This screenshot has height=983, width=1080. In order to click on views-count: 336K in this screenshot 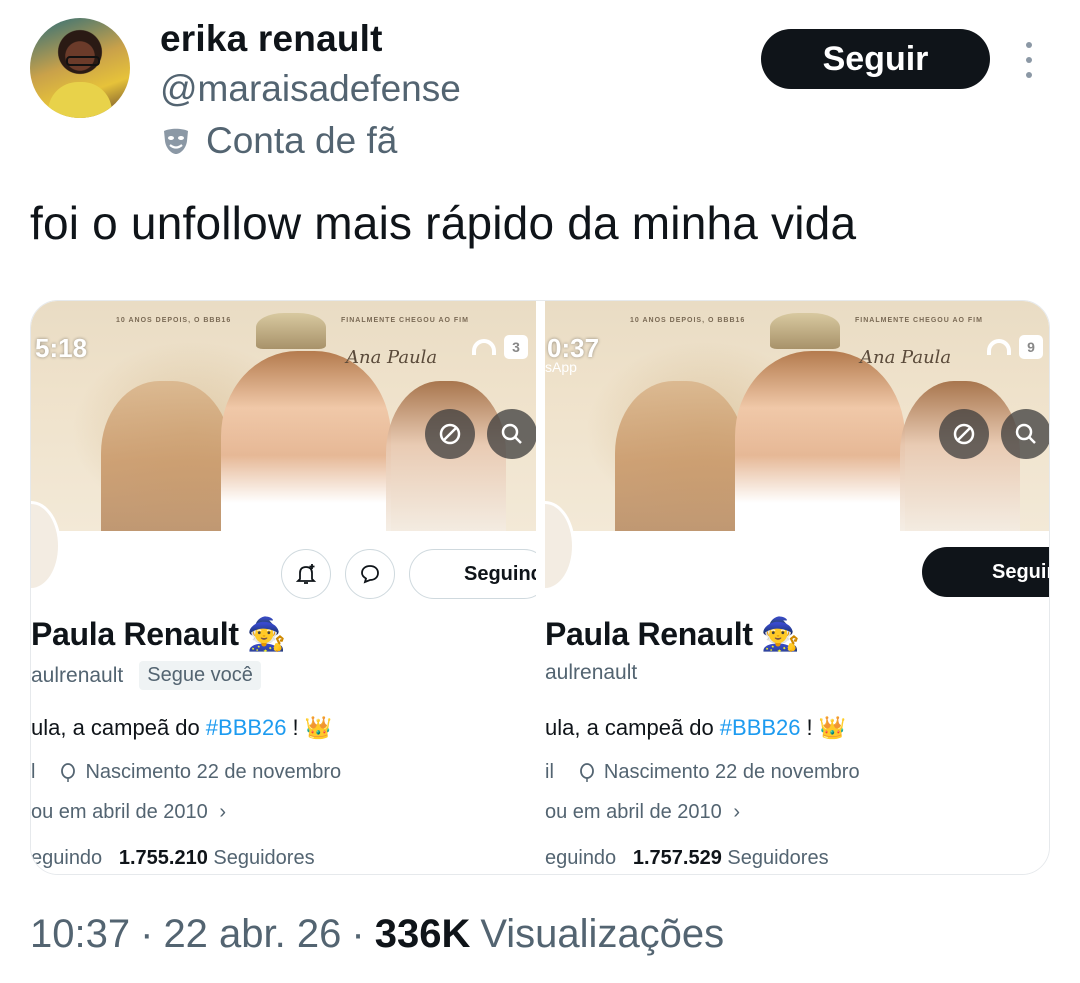, I will do `click(422, 934)`.